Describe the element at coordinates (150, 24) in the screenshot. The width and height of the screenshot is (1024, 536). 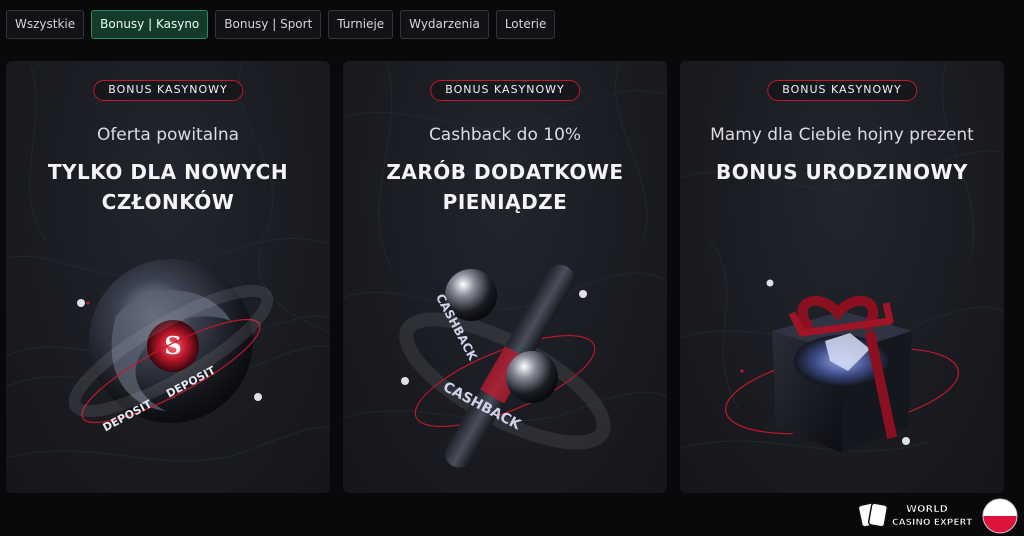
I see `tab-bonusy-kasyno: Bonusy | Kasyno` at that location.